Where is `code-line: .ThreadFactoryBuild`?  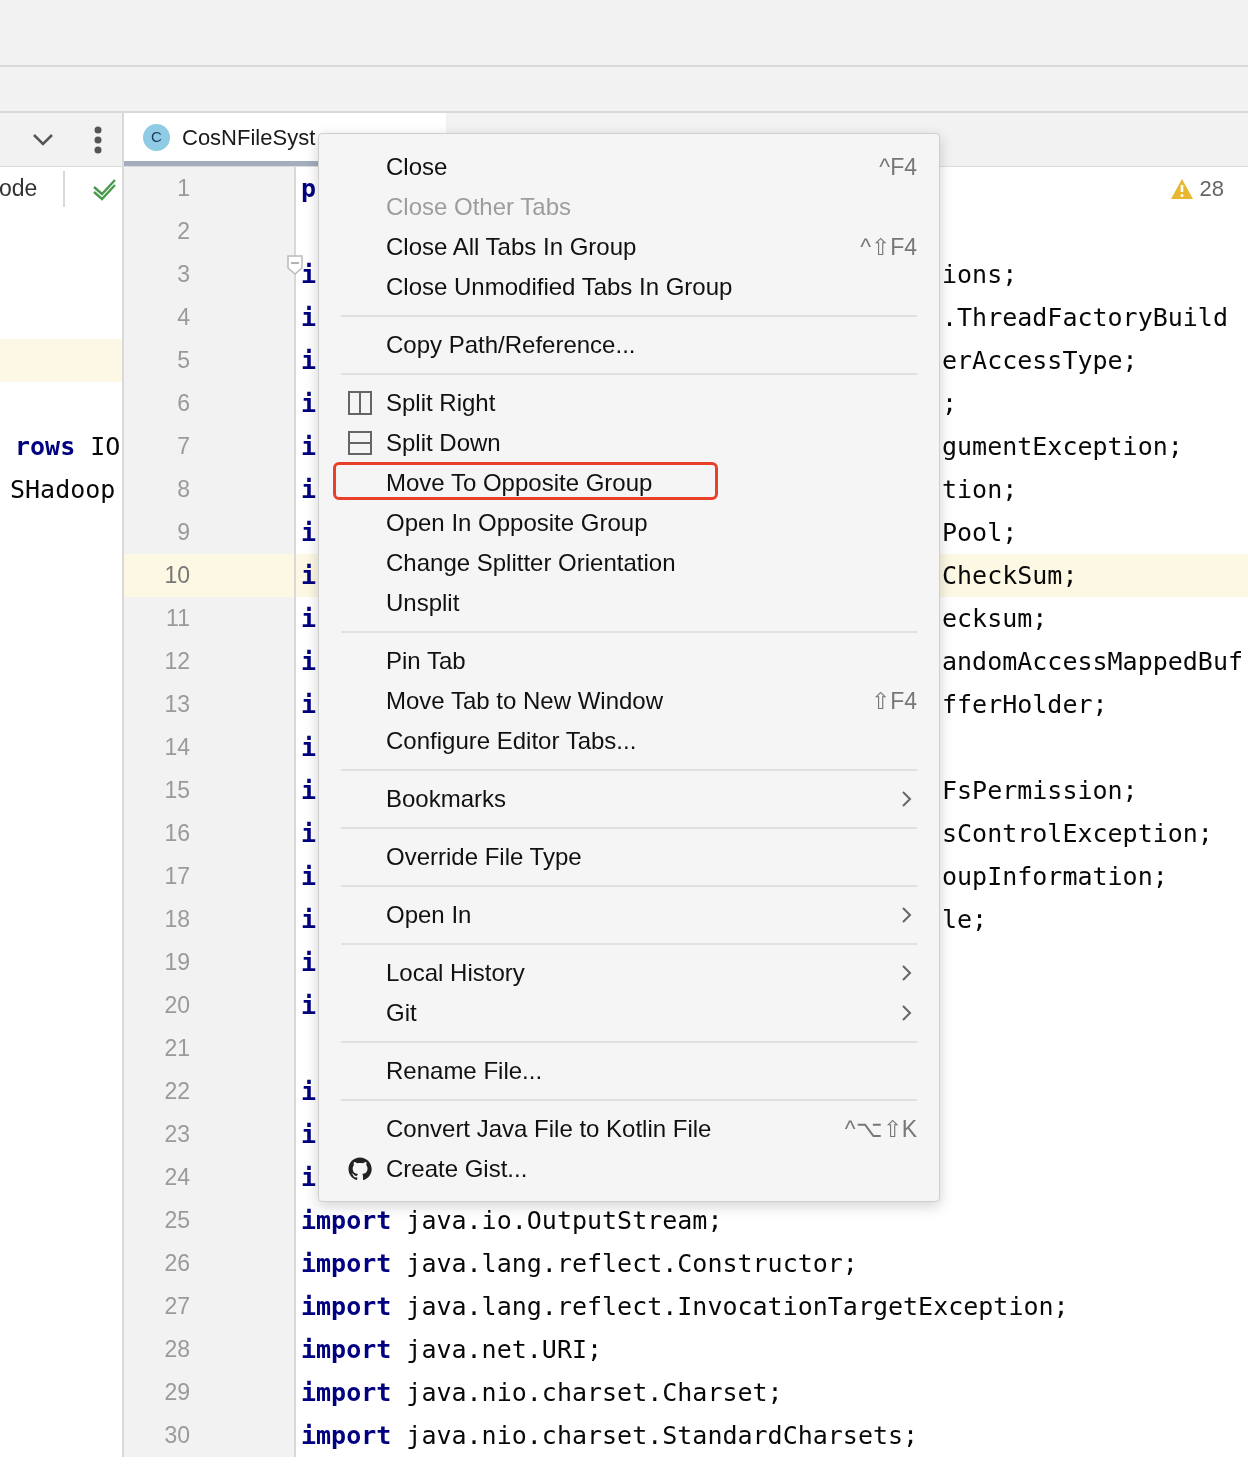 code-line: .ThreadFactoryBuild is located at coordinates (1085, 317).